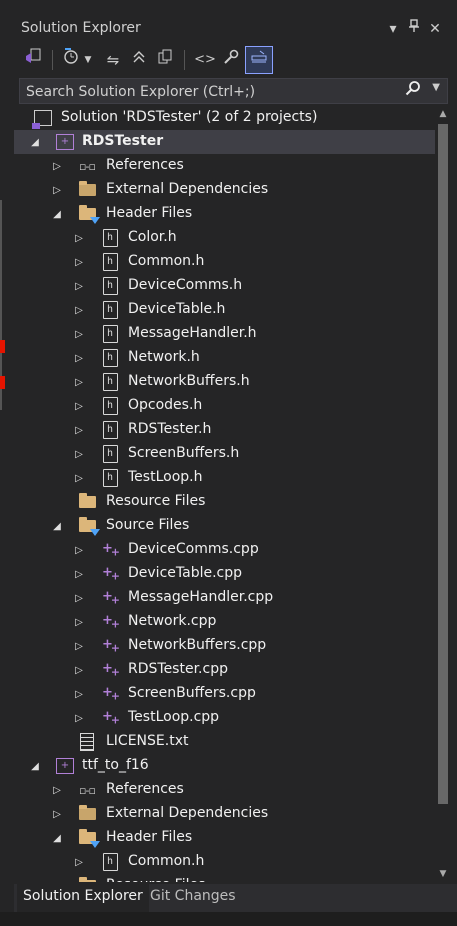  Describe the element at coordinates (443, 114) in the screenshot. I see `scroll-up-arrow-icon: ▲` at that location.